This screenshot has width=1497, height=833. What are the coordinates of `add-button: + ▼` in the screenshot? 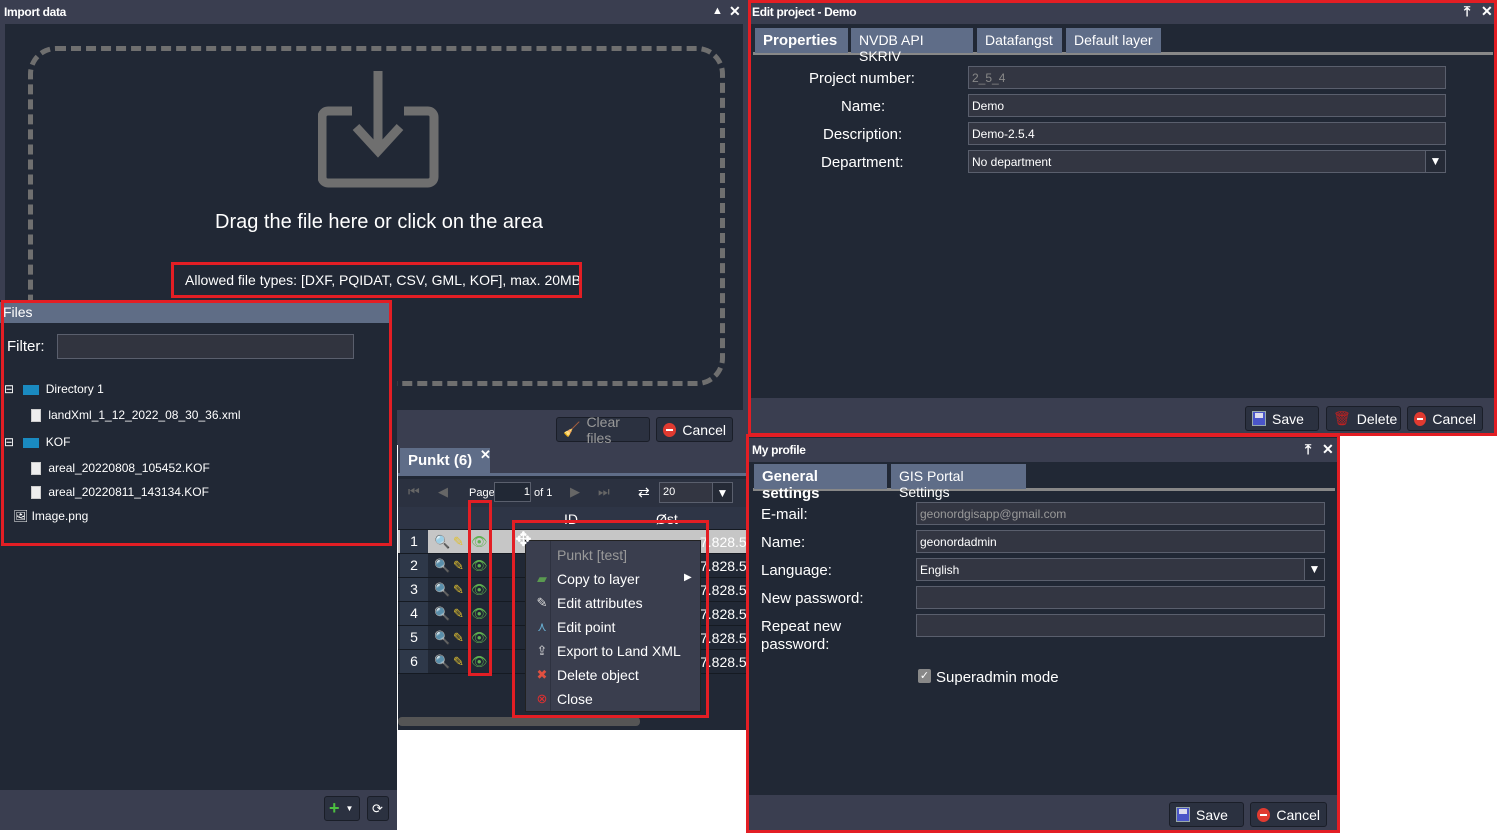 It's located at (342, 808).